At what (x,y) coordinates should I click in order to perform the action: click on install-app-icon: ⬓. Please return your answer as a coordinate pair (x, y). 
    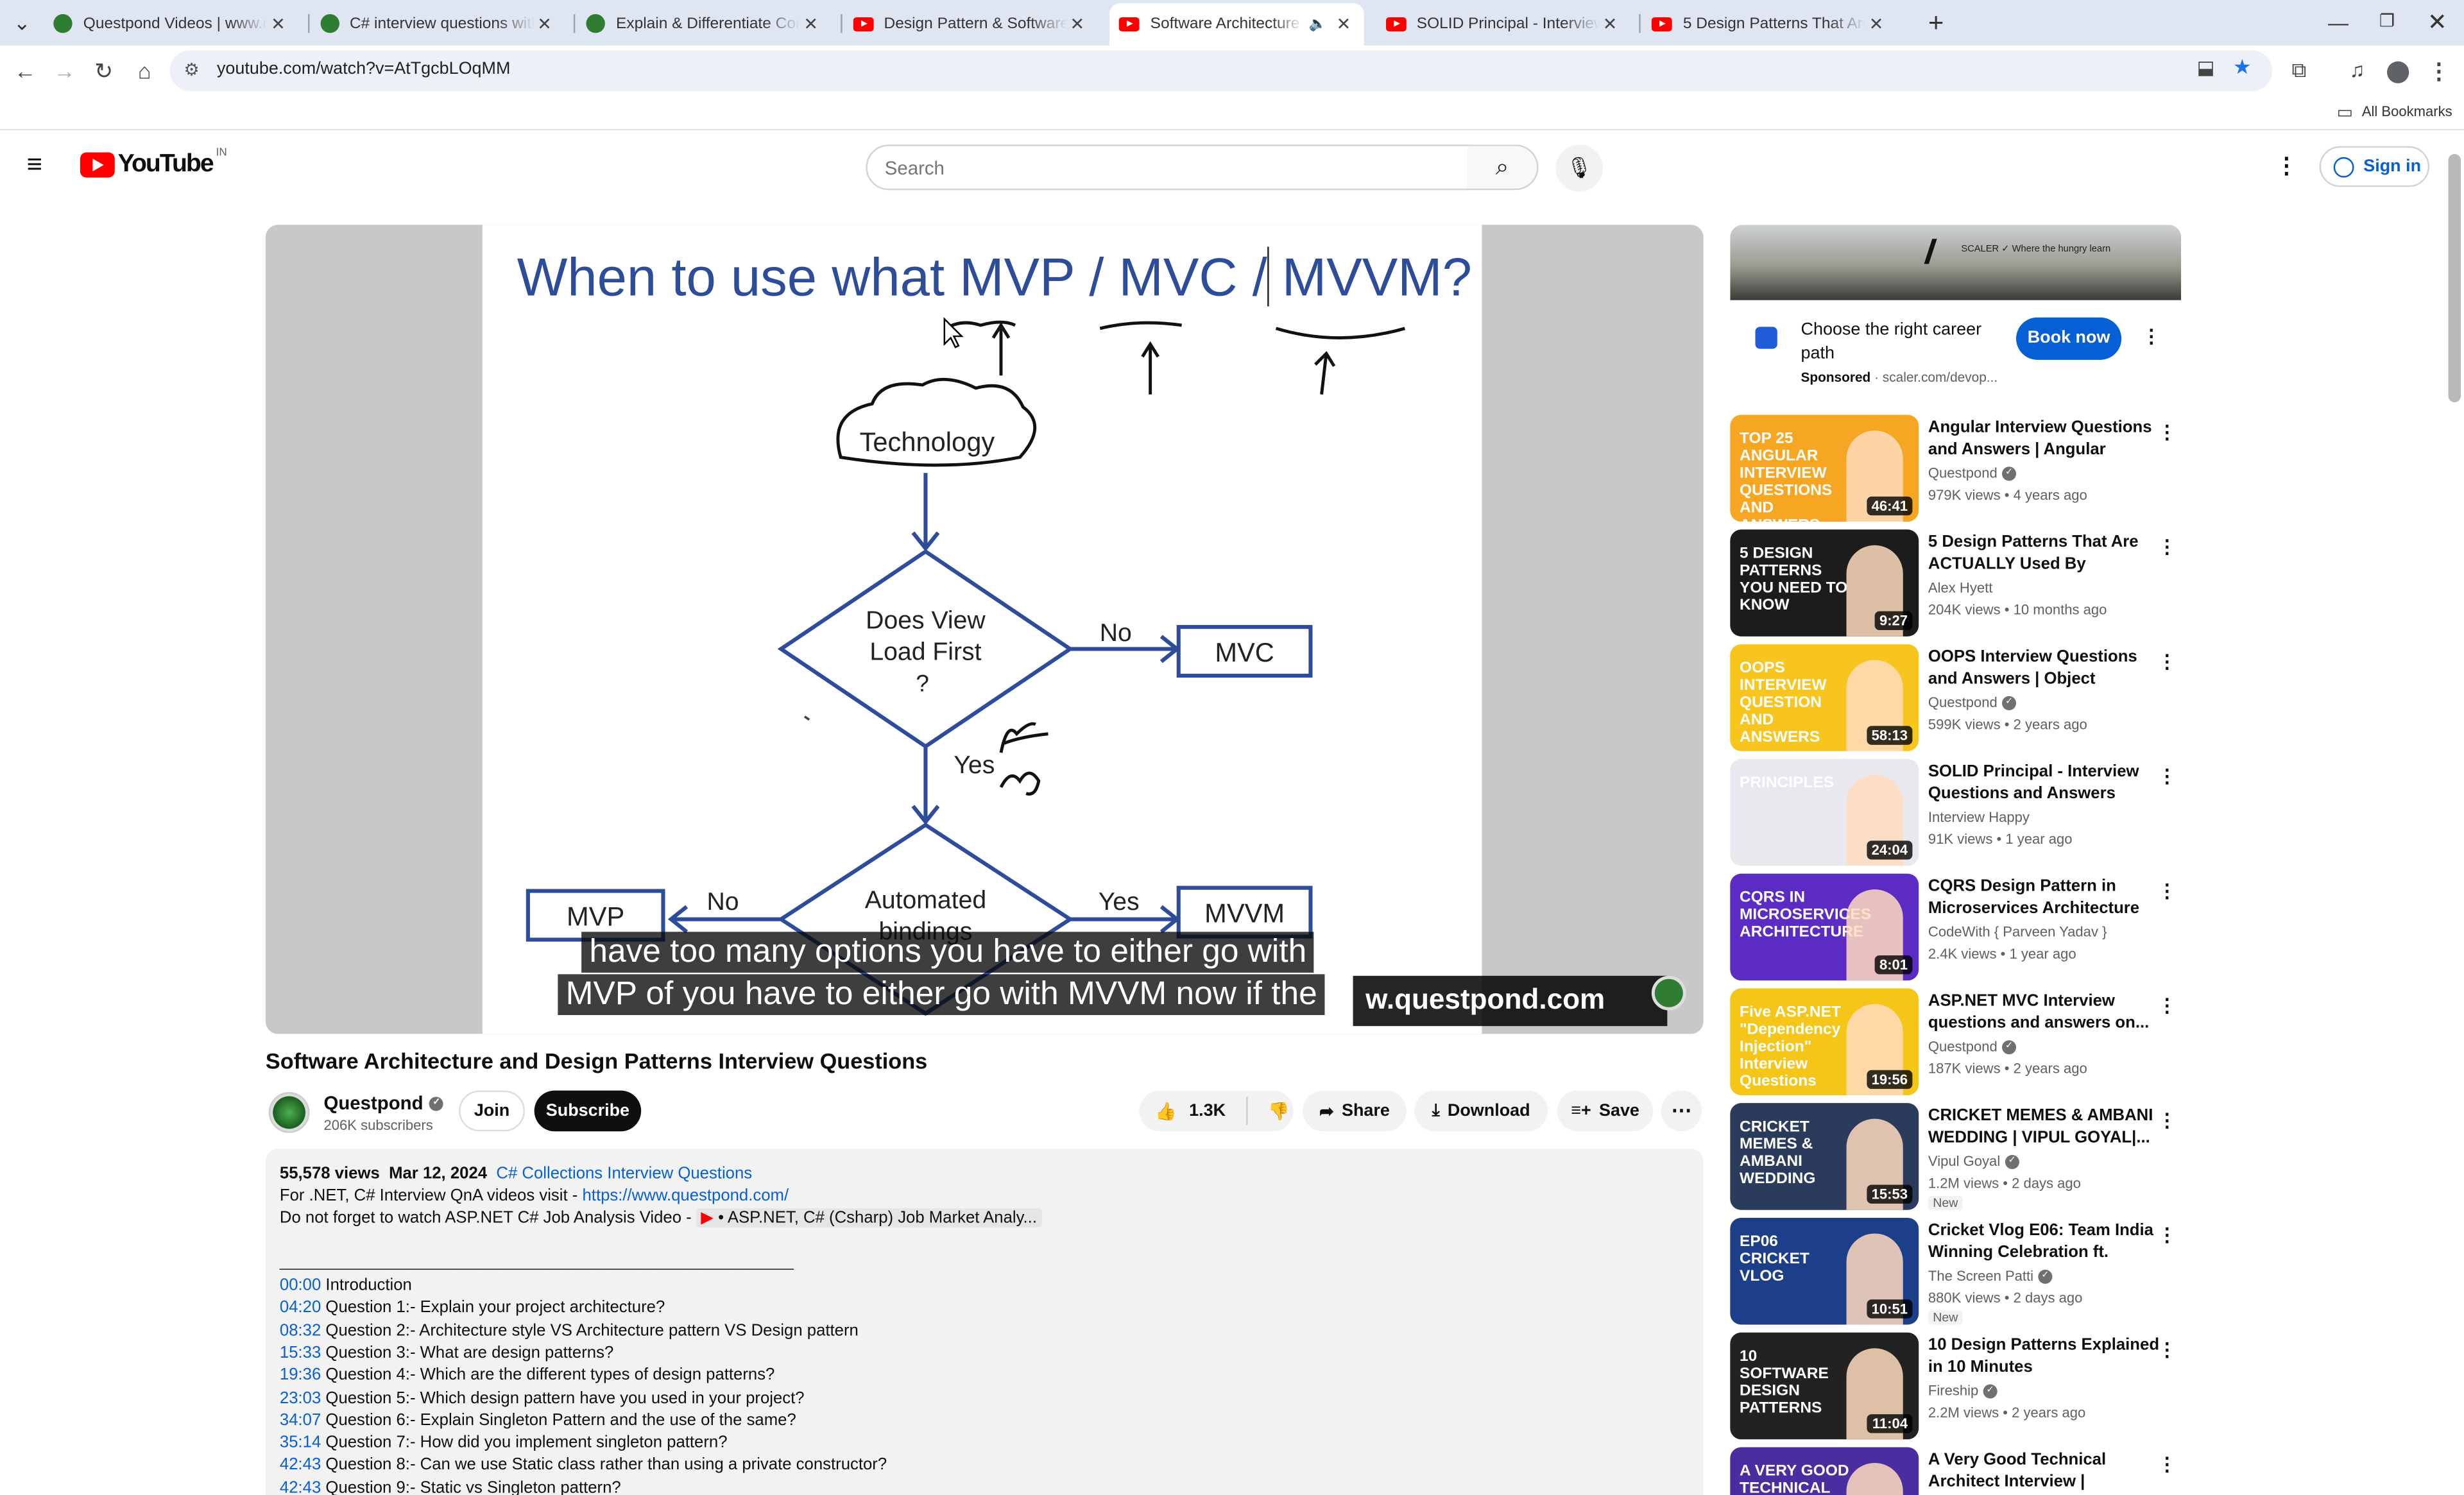
    Looking at the image, I should click on (2206, 67).